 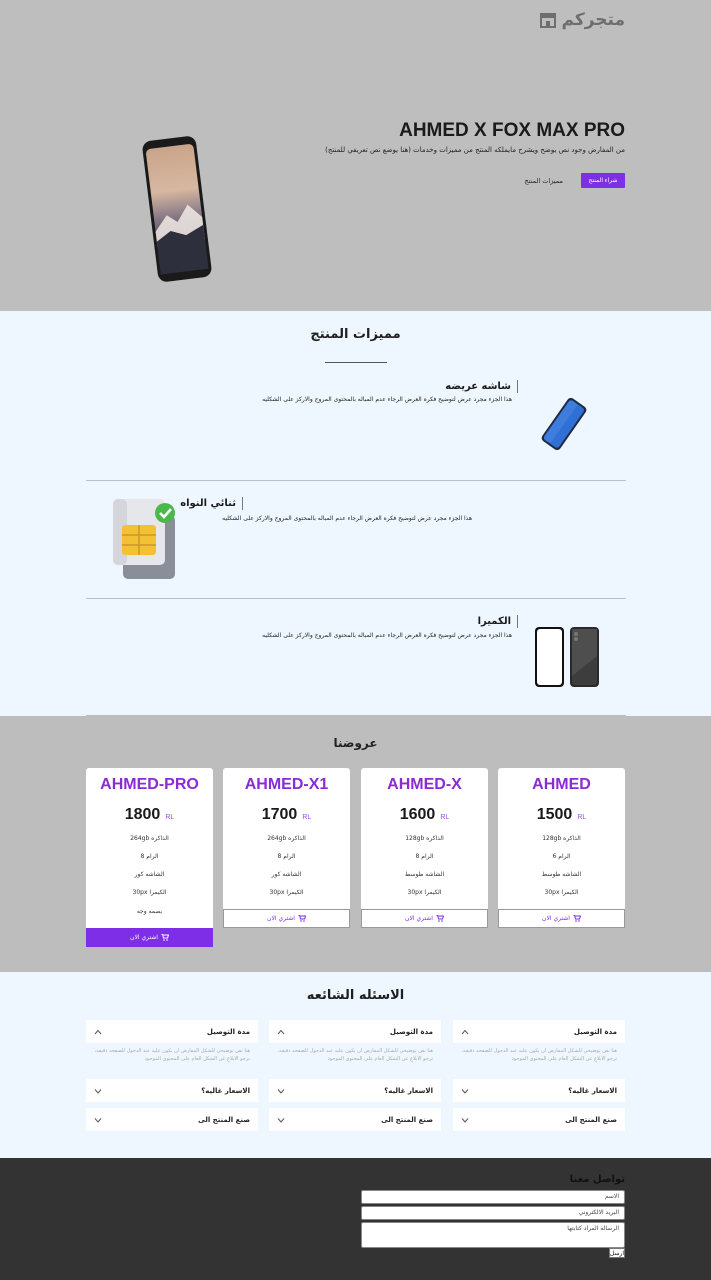 What do you see at coordinates (548, 20) in the screenshot?
I see `store-icon` at bounding box center [548, 20].